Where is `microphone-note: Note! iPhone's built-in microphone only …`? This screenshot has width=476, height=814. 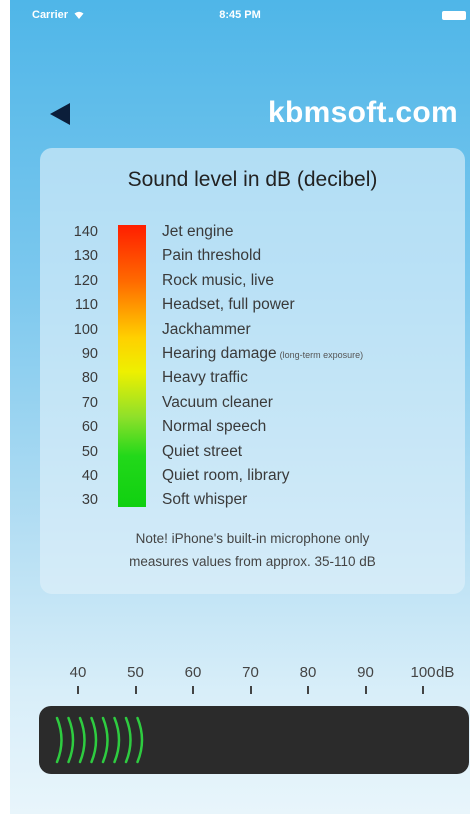
microphone-note: Note! iPhone's built-in microphone only … is located at coordinates (252, 550).